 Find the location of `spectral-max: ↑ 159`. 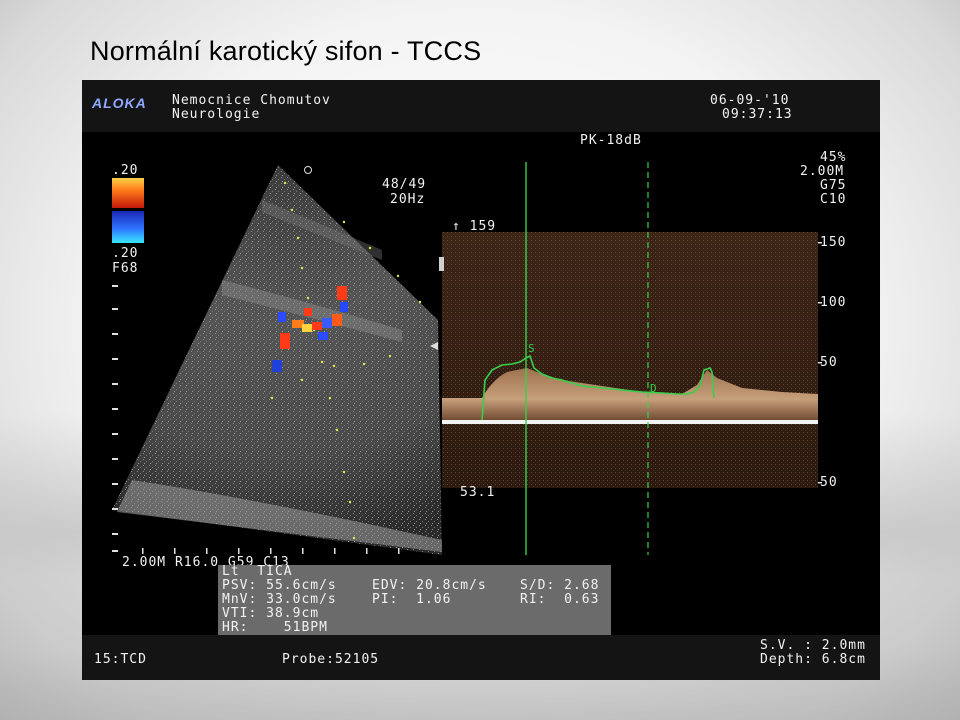

spectral-max: ↑ 159 is located at coordinates (474, 226).